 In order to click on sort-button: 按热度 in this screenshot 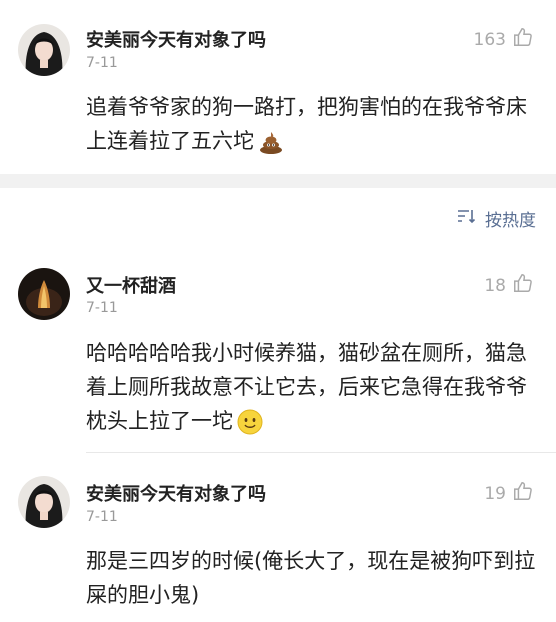, I will do `click(496, 218)`.